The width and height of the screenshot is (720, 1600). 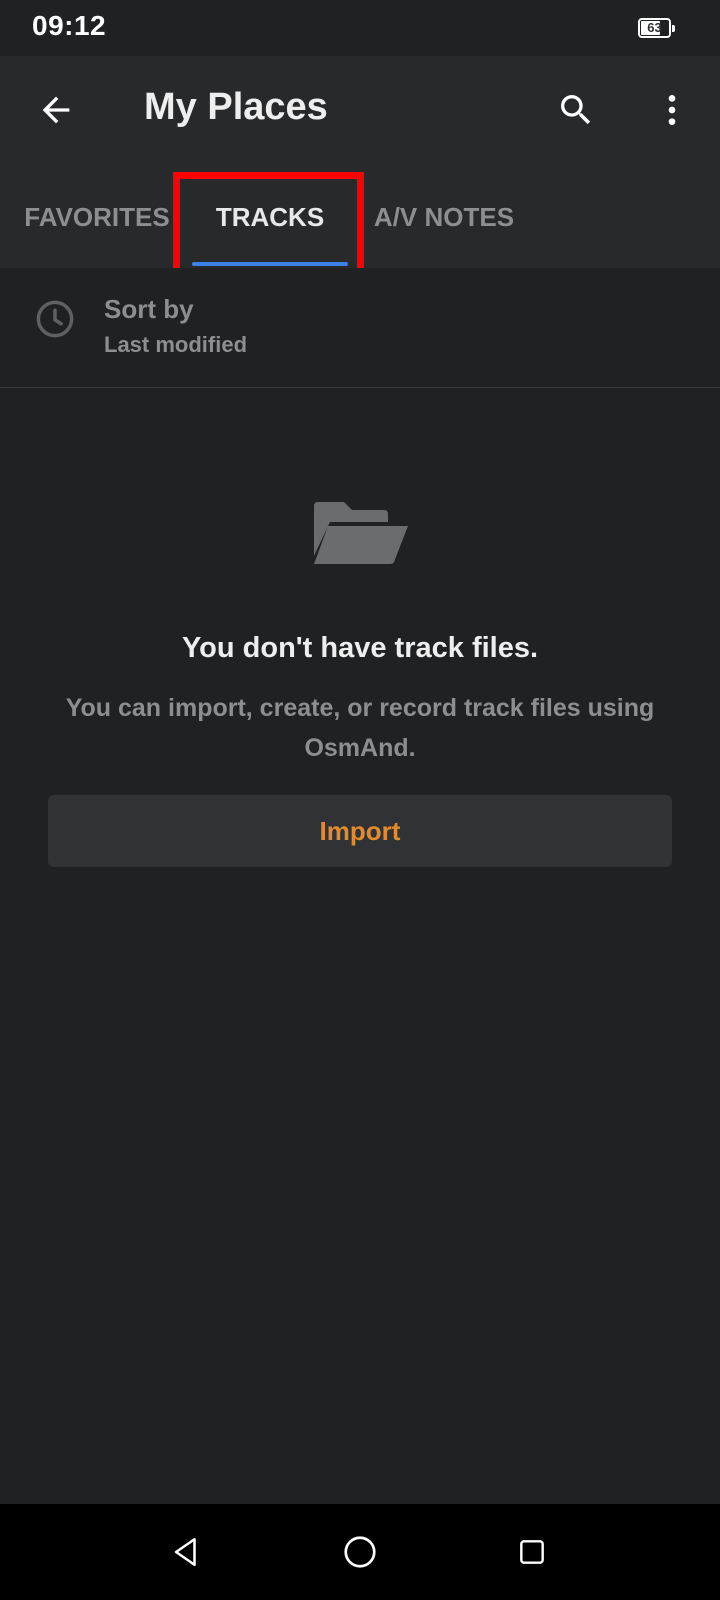 I want to click on tab-bar: FAVORITES TRACKS A/V NOTES, so click(x=360, y=217).